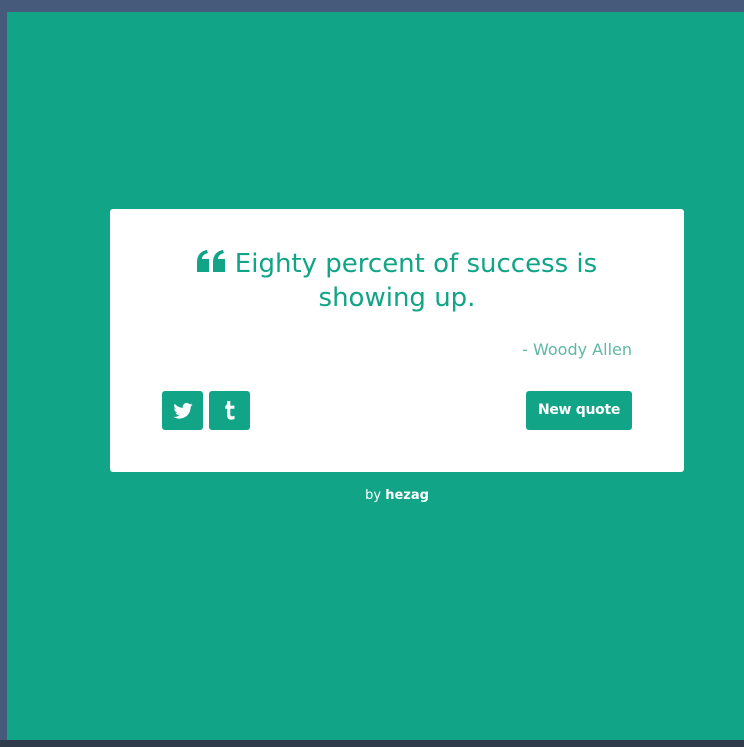 The width and height of the screenshot is (744, 747). Describe the element at coordinates (210, 261) in the screenshot. I see `quote-left-icon` at that location.